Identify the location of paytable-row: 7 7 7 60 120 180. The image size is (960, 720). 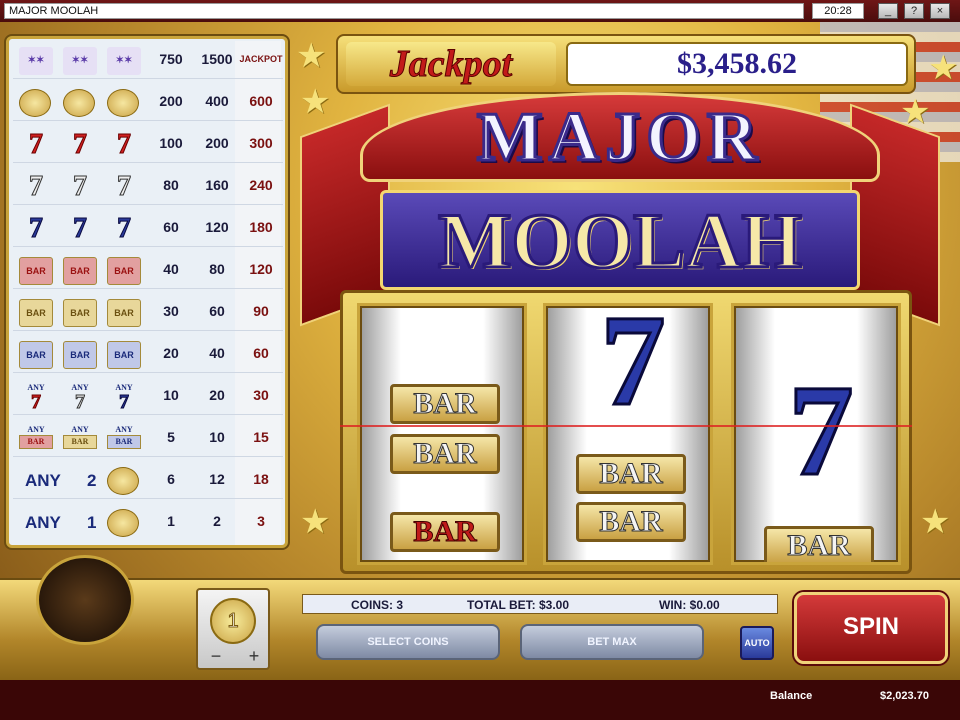
(148, 228).